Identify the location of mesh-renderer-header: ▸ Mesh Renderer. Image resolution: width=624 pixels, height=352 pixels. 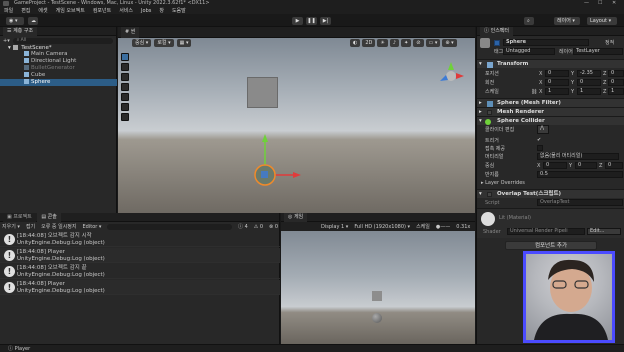
(550, 111).